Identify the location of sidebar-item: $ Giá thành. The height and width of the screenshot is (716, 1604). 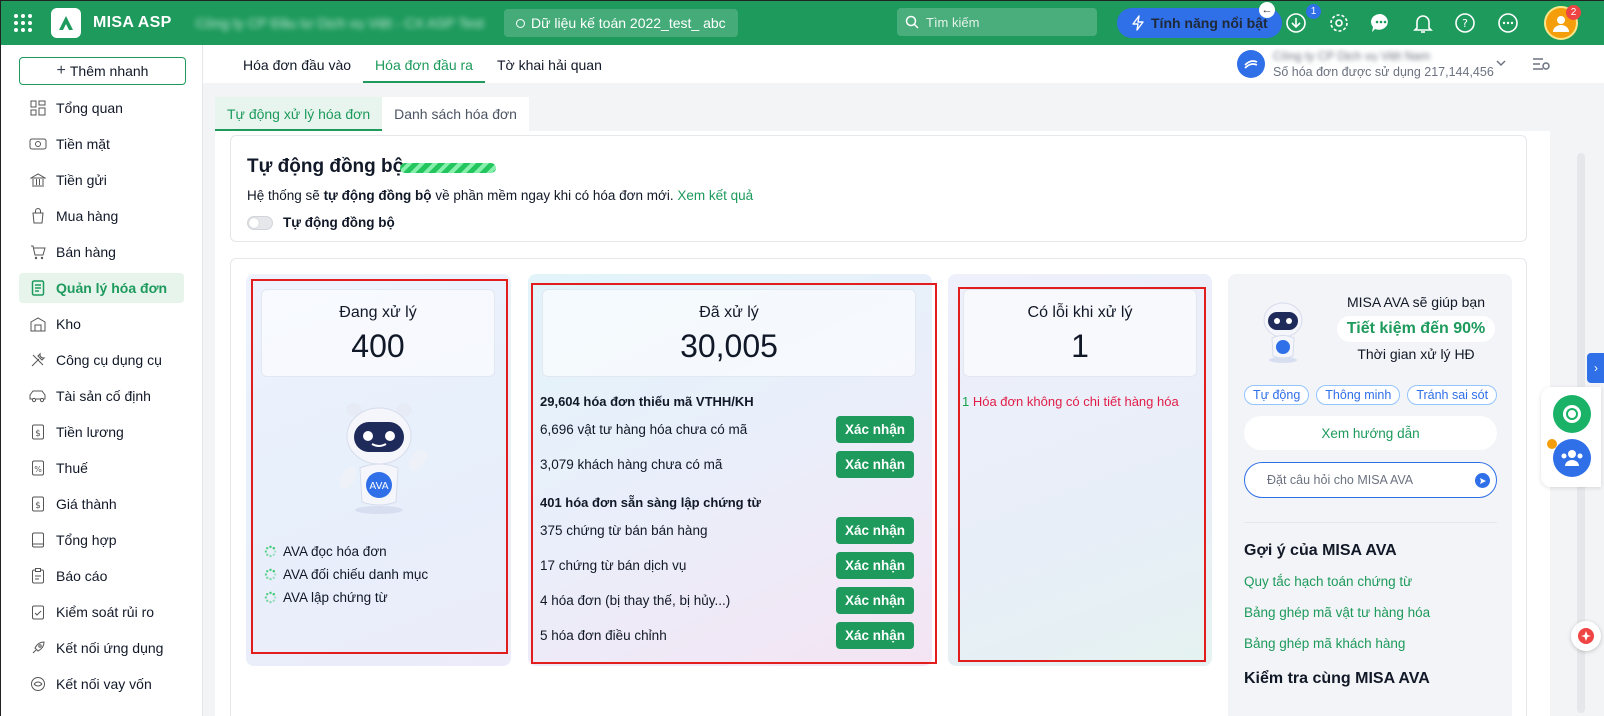
(101, 504).